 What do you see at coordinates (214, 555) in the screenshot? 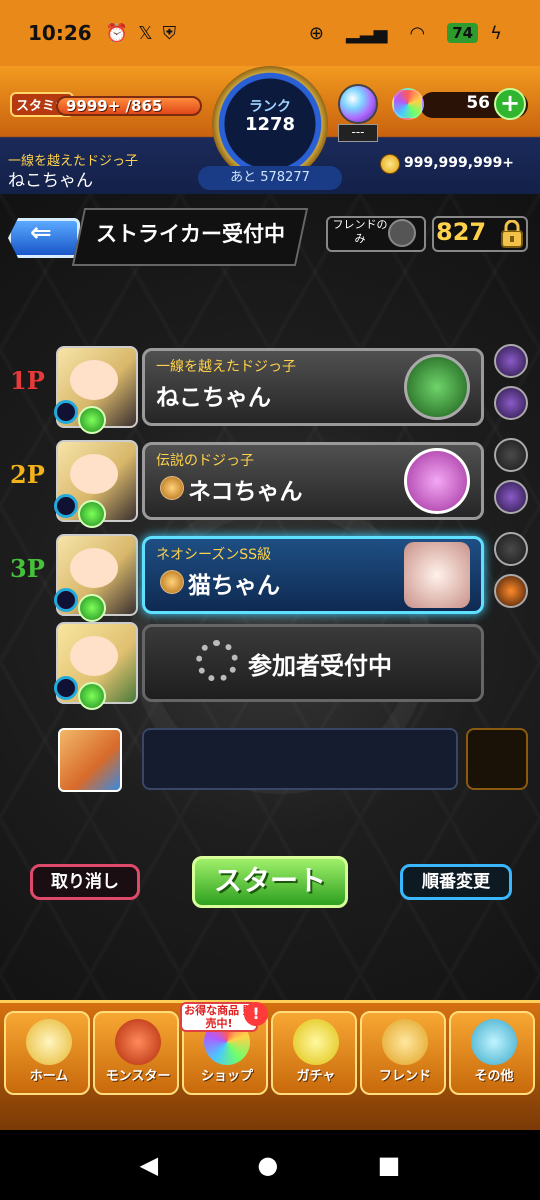
I see `player-card-title: ネオシーズンSS級` at bounding box center [214, 555].